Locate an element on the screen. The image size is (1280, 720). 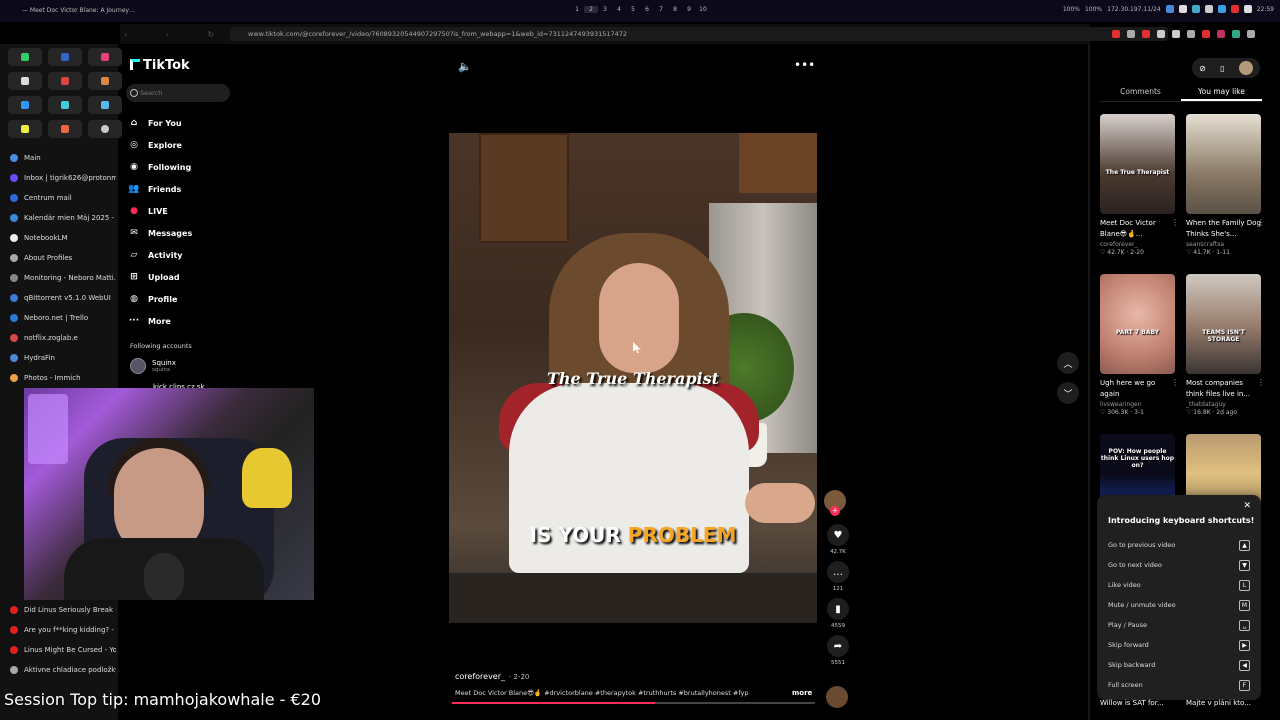
chat-icon is located at coordinates (1195, 9).